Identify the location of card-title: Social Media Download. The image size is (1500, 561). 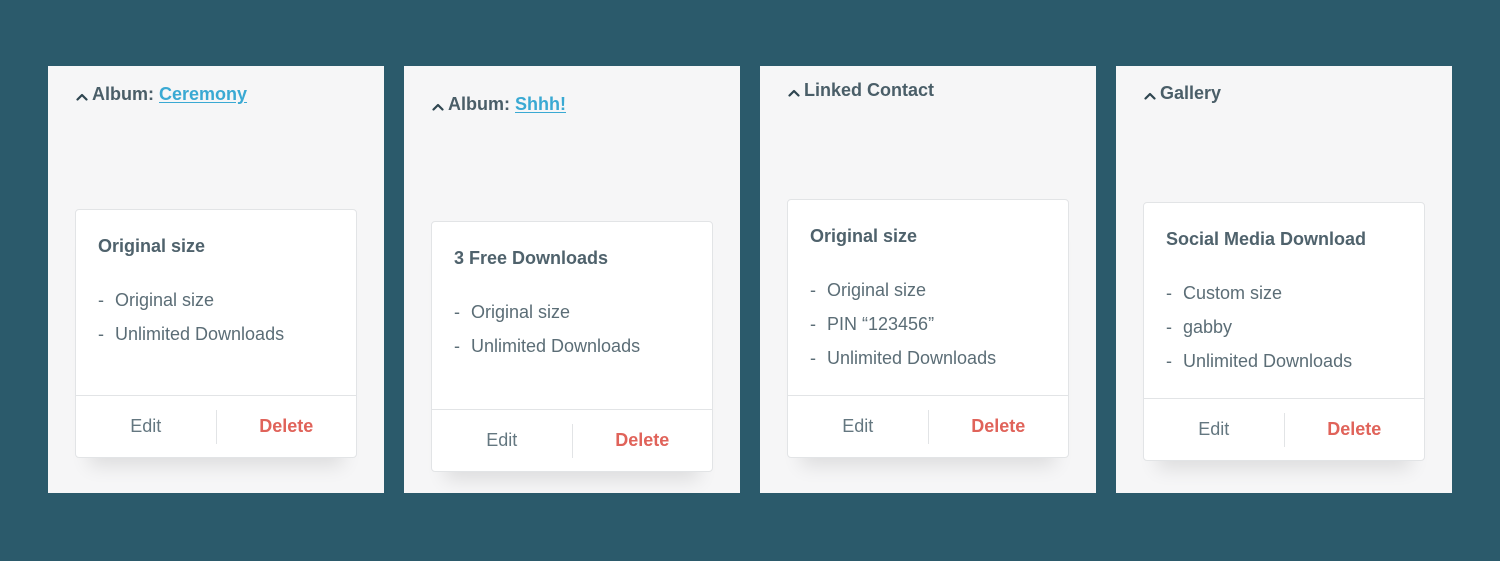
(1266, 239).